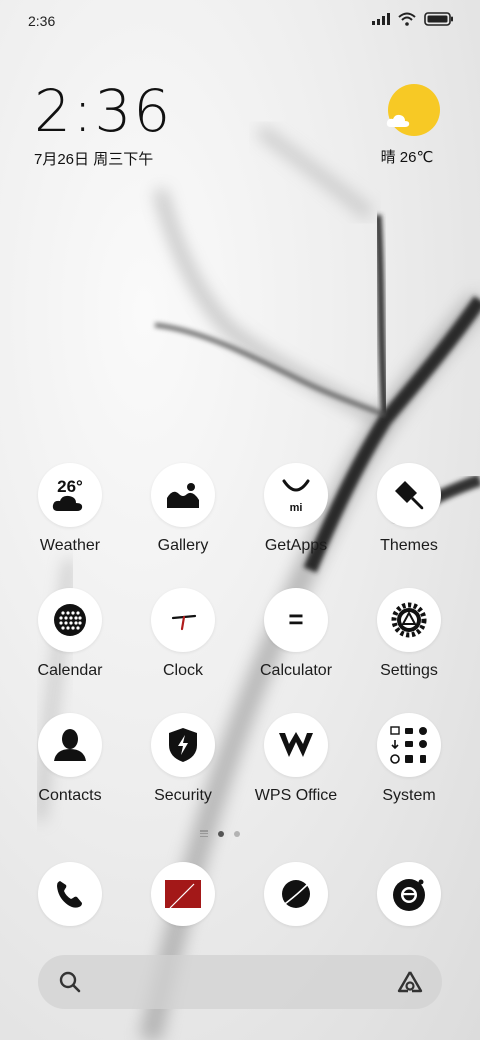 This screenshot has width=480, height=1040. What do you see at coordinates (296, 795) in the screenshot?
I see `app-label: WPS Office` at bounding box center [296, 795].